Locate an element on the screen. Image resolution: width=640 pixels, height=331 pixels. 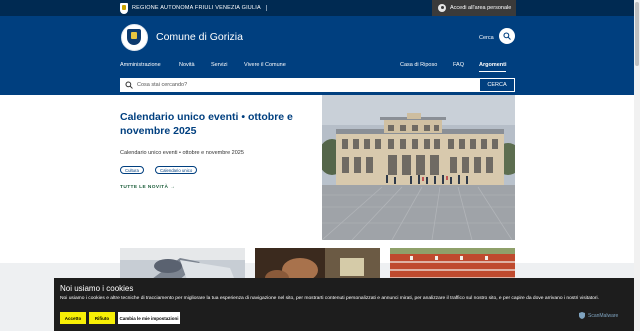
search-button is located at coordinates (507, 36).